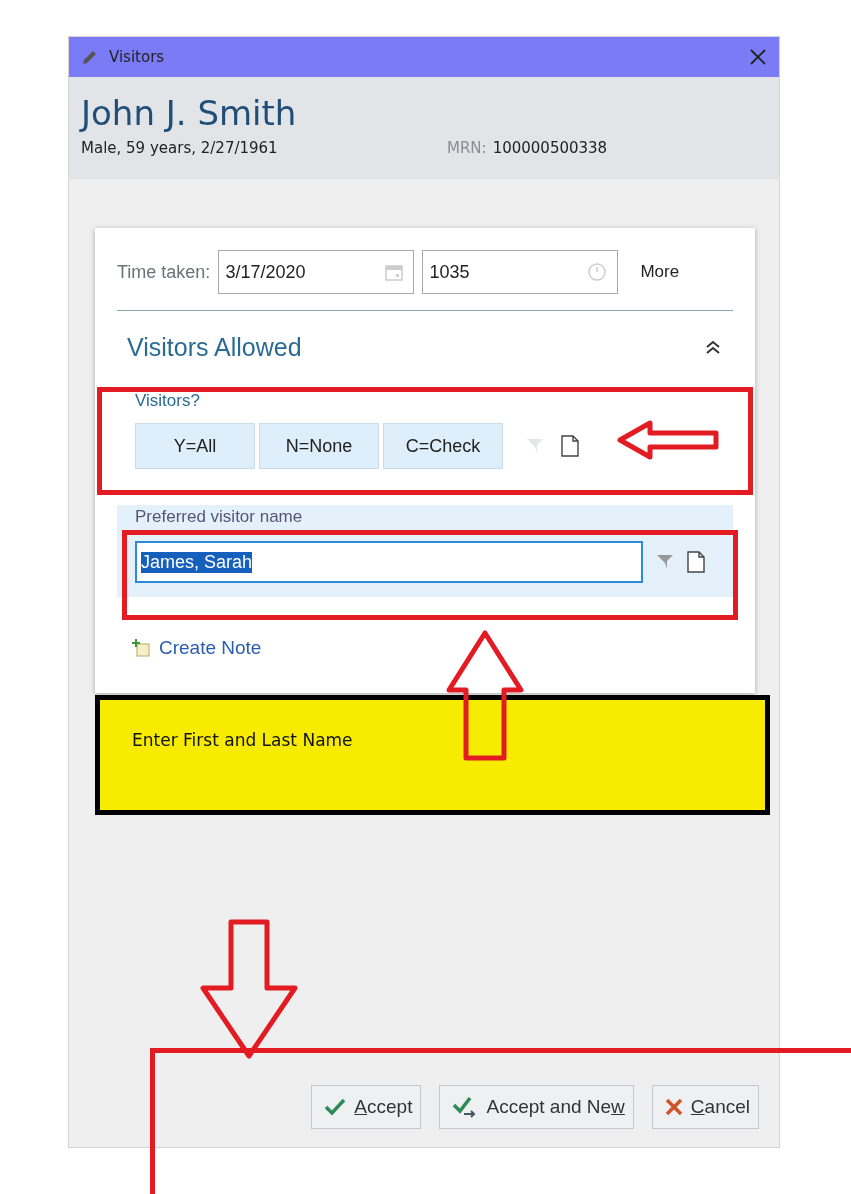 The height and width of the screenshot is (1194, 851). I want to click on option-button: C=Check, so click(443, 446).